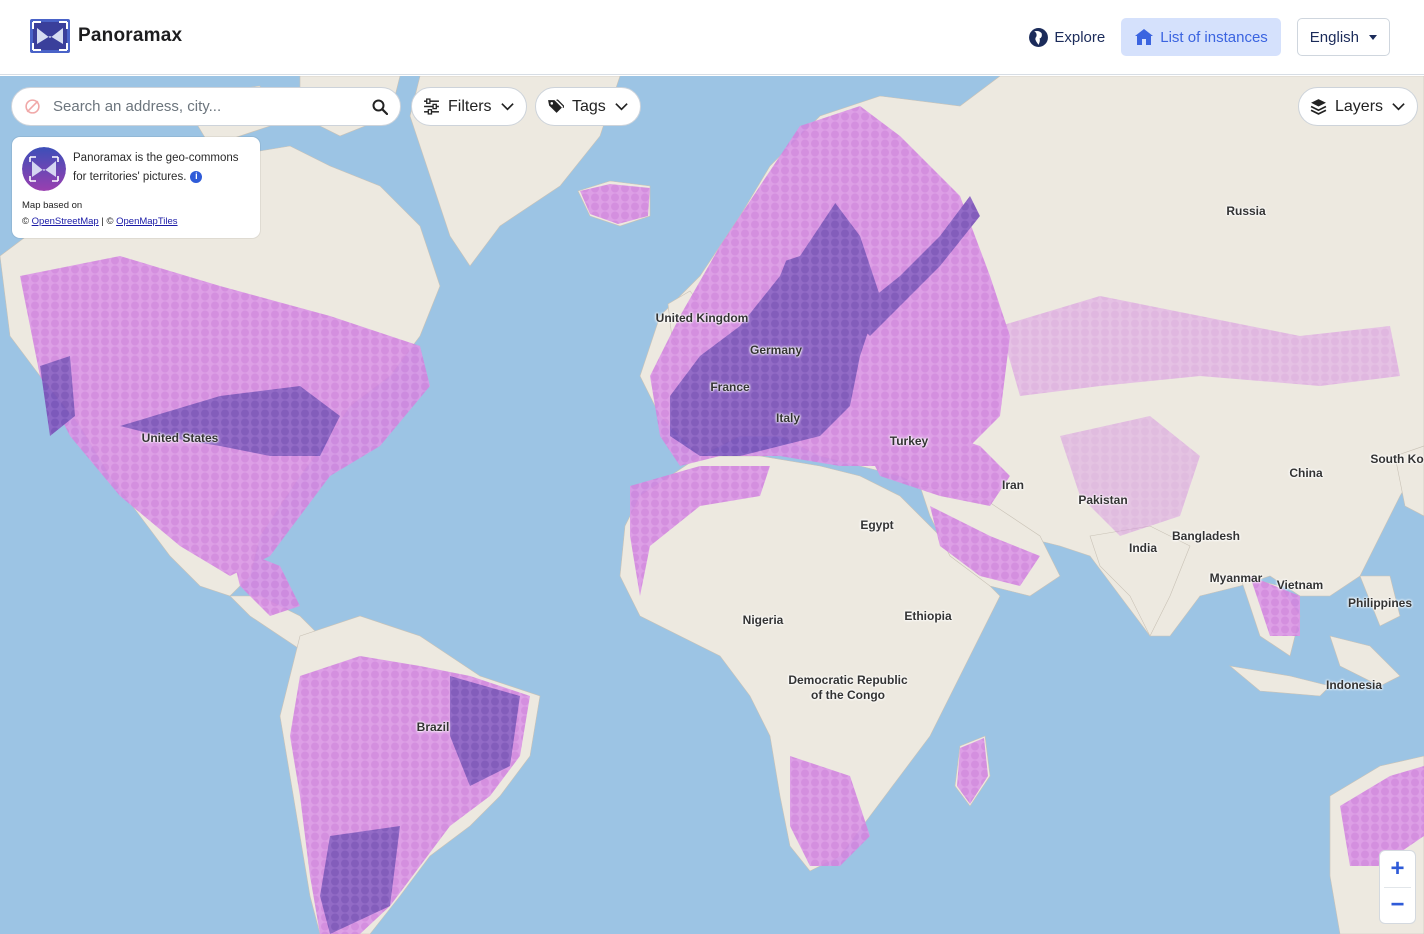 The width and height of the screenshot is (1424, 934). I want to click on address-search-bar, so click(206, 106).